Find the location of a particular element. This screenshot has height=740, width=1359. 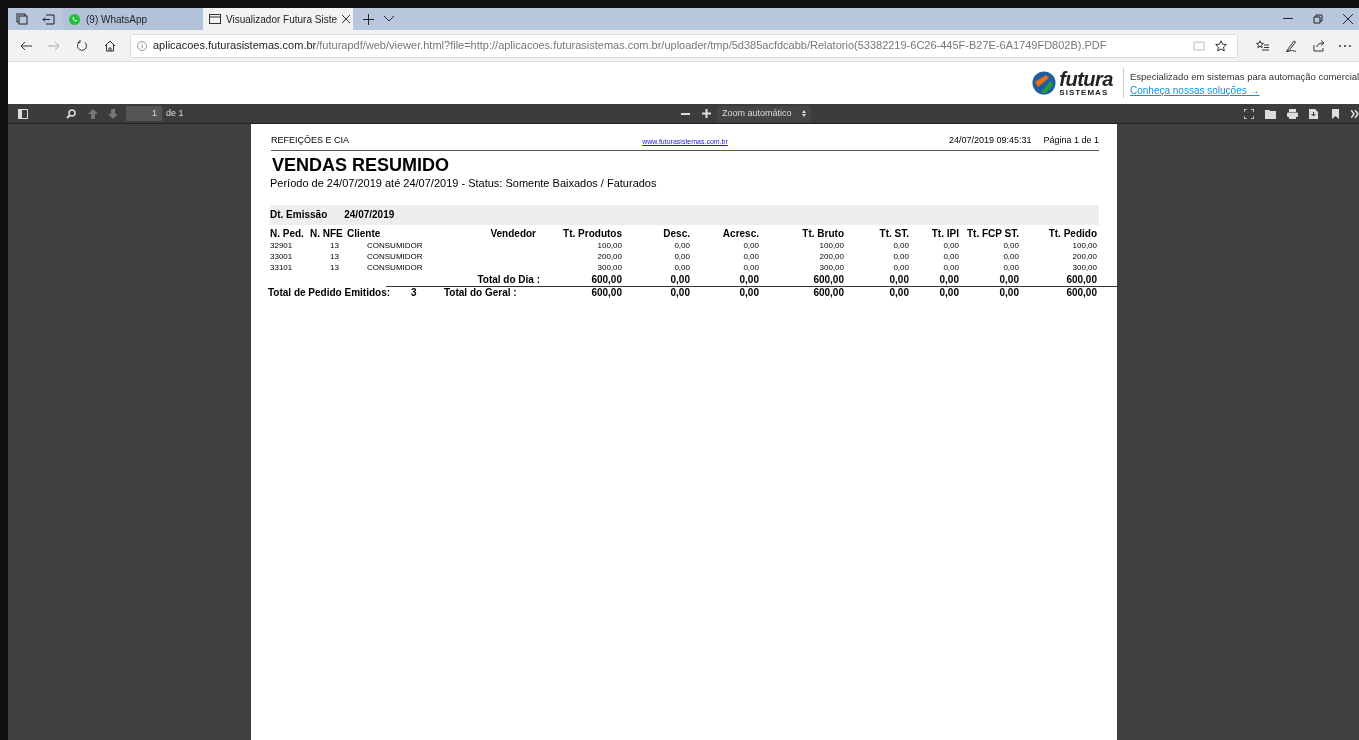

logo-name: futura is located at coordinates (1086, 79).